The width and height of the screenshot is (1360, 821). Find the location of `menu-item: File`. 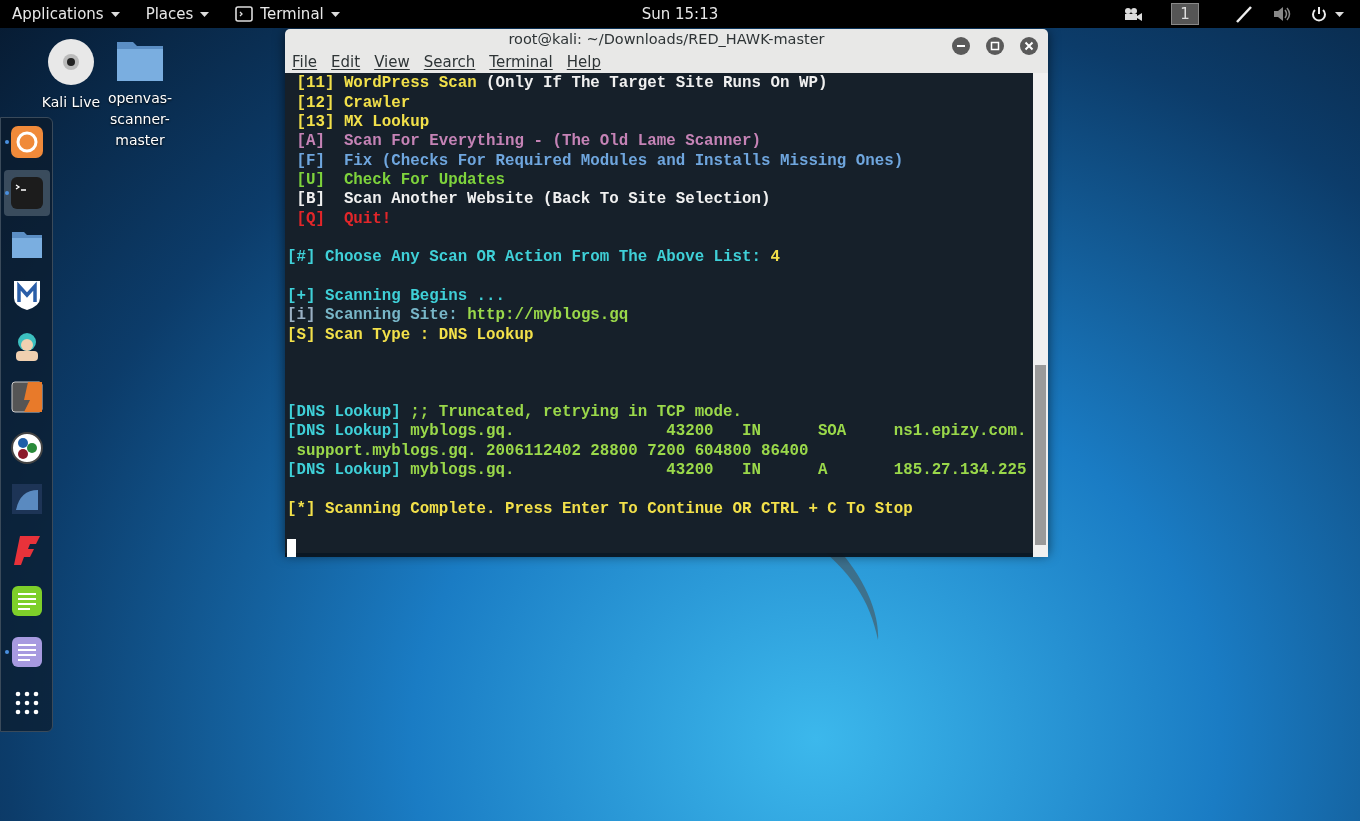

menu-item: File is located at coordinates (305, 62).